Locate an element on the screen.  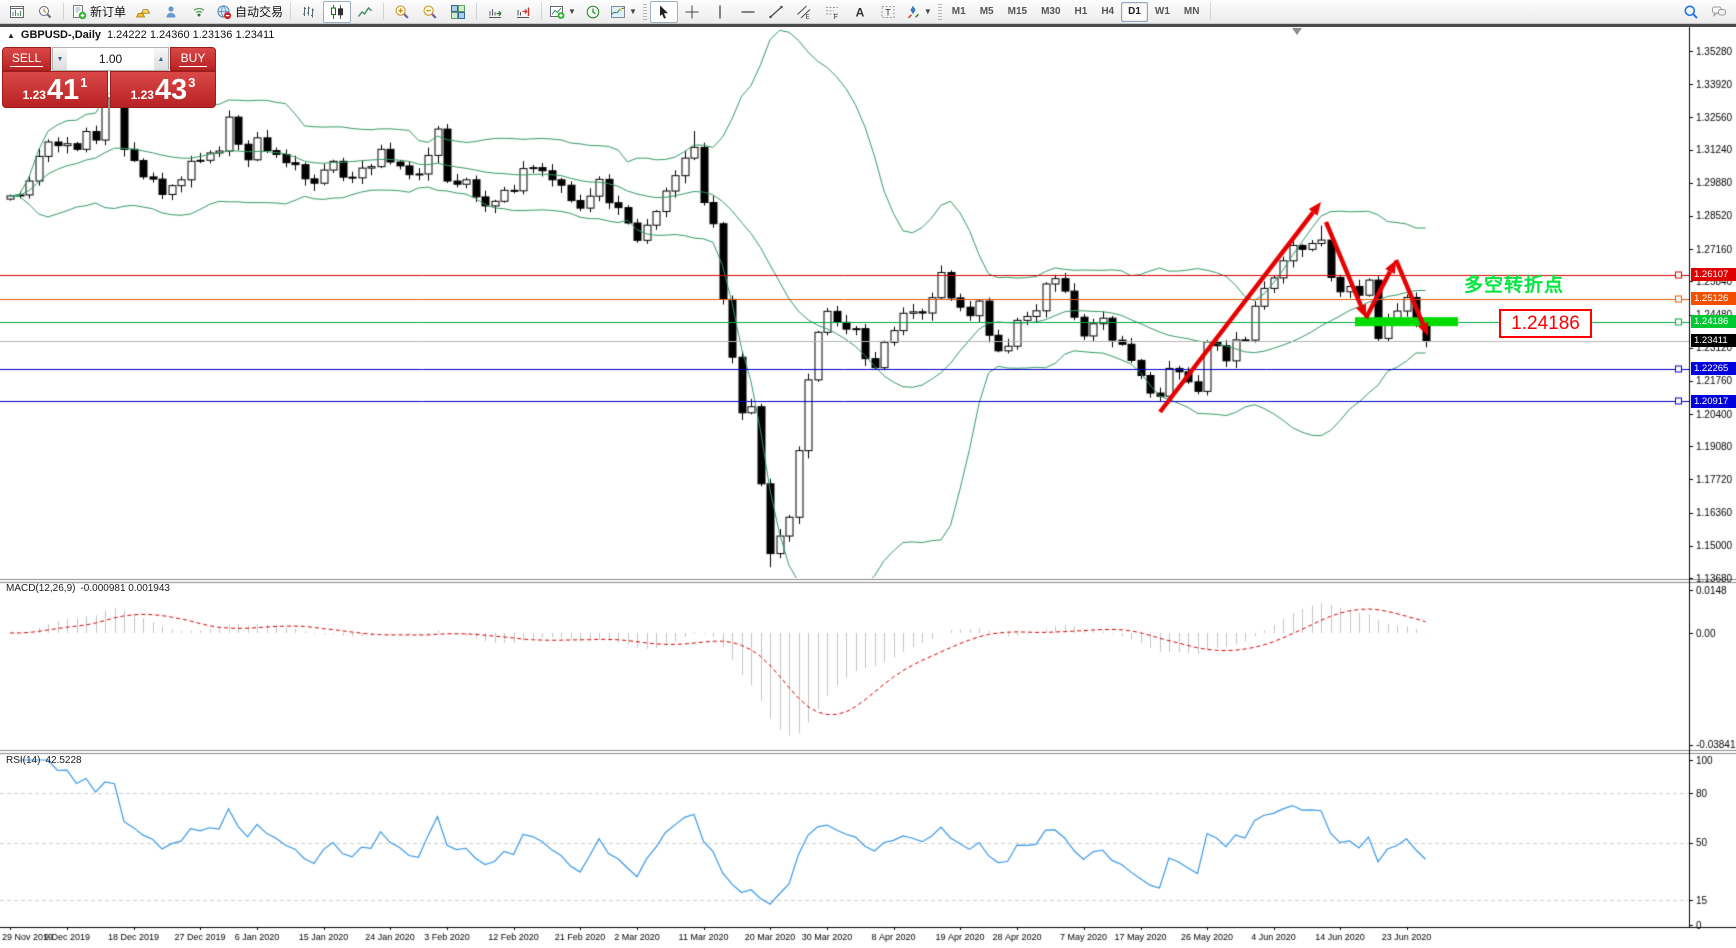
arrows-tool-button: ▼ is located at coordinates (918, 12).